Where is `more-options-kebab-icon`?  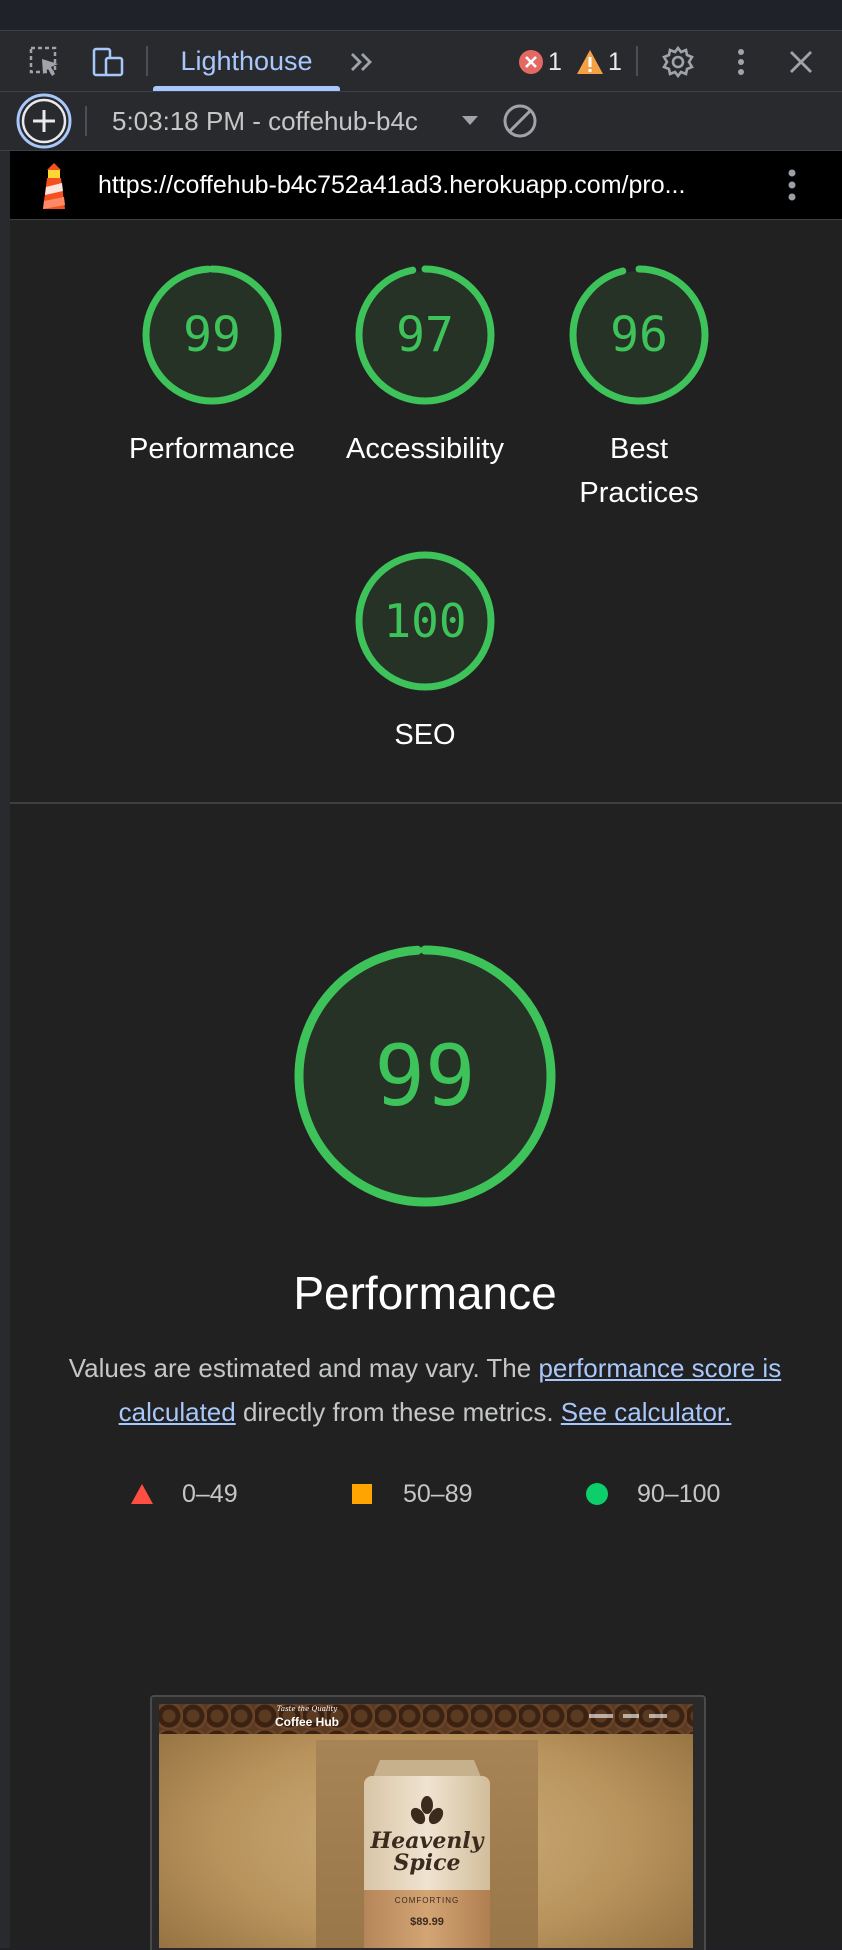 more-options-kebab-icon is located at coordinates (741, 62).